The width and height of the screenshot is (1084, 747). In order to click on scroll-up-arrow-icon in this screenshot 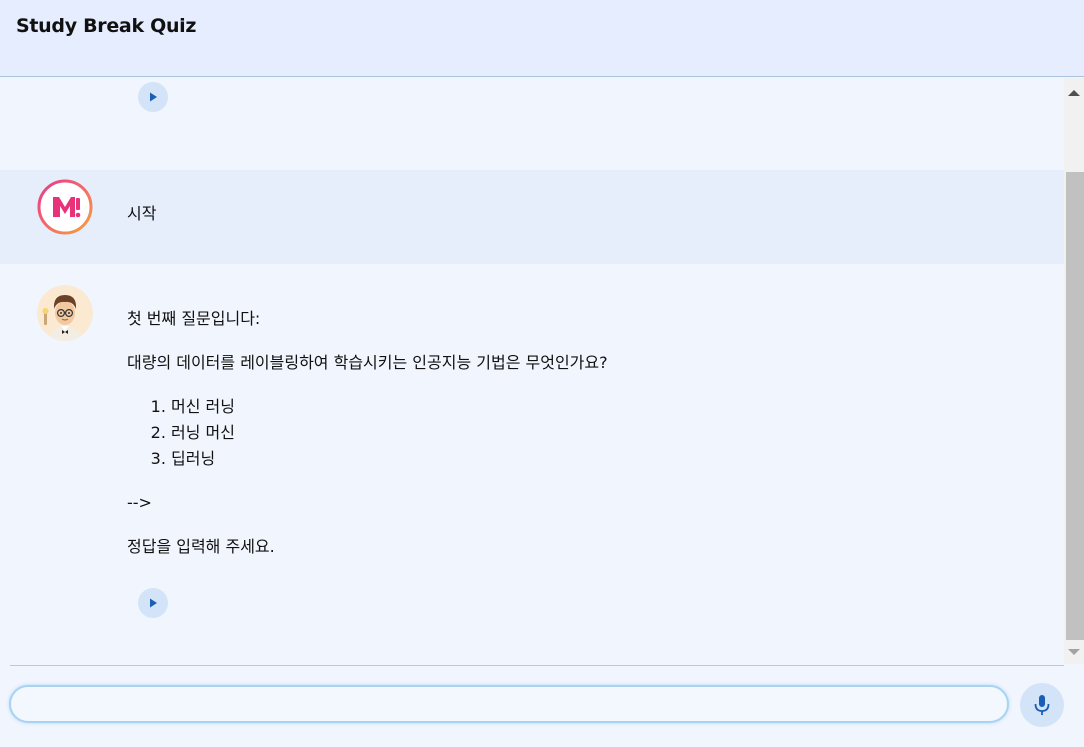, I will do `click(1074, 93)`.